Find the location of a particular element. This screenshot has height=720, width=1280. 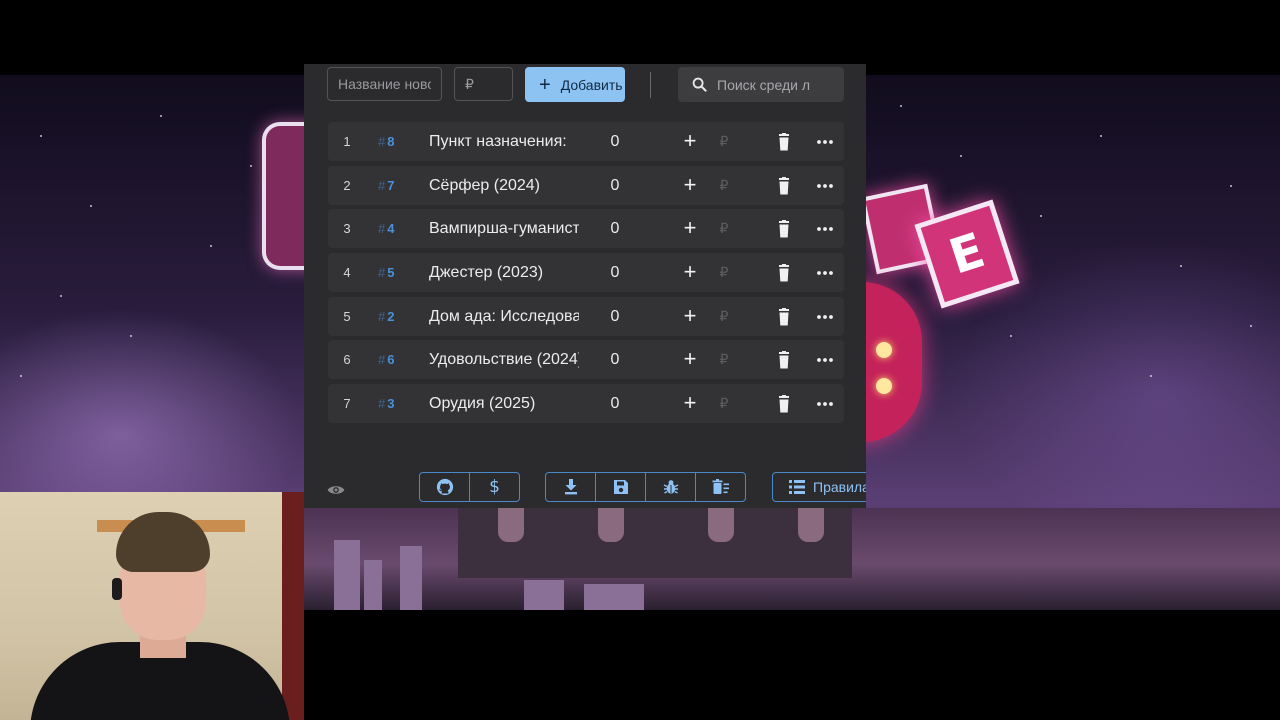

data-button-group is located at coordinates (645, 487).